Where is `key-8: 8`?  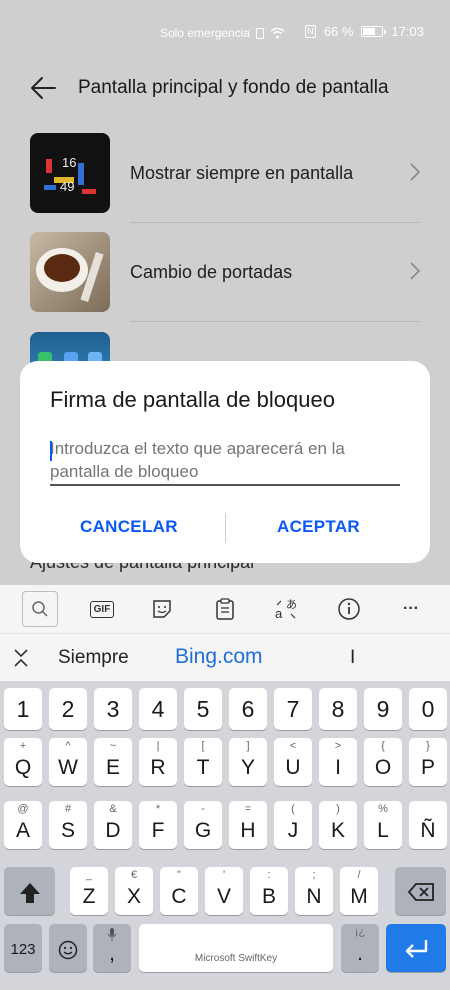 key-8: 8 is located at coordinates (338, 709).